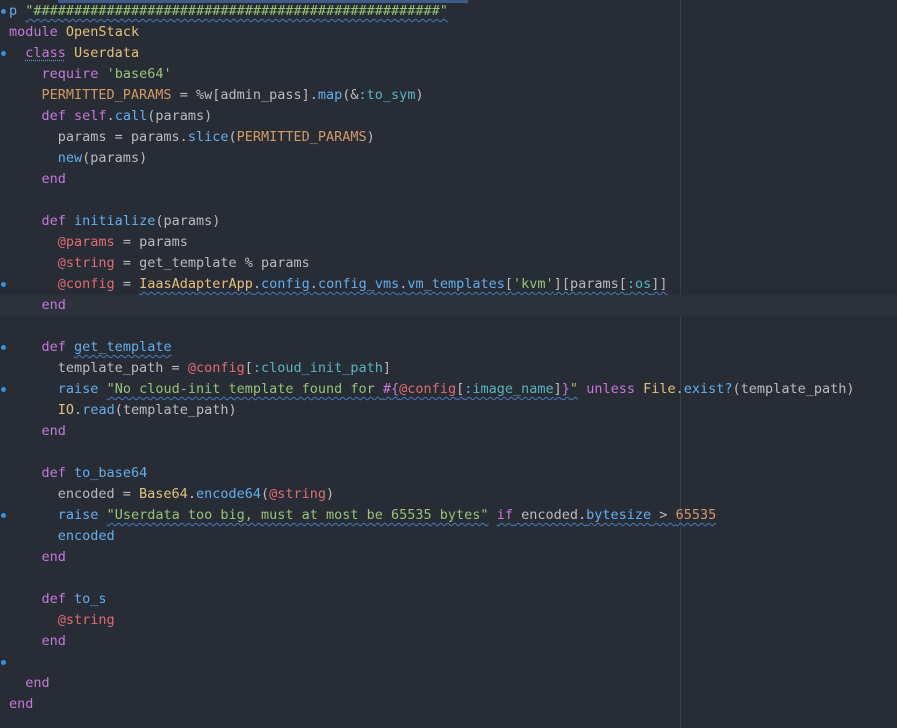  Describe the element at coordinates (659, 389) in the screenshot. I see `code-token: File` at that location.